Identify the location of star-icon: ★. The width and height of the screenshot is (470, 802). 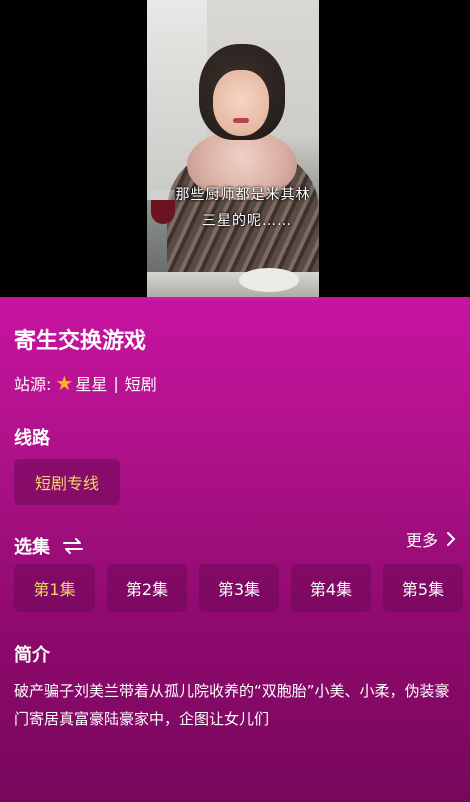
(64, 383).